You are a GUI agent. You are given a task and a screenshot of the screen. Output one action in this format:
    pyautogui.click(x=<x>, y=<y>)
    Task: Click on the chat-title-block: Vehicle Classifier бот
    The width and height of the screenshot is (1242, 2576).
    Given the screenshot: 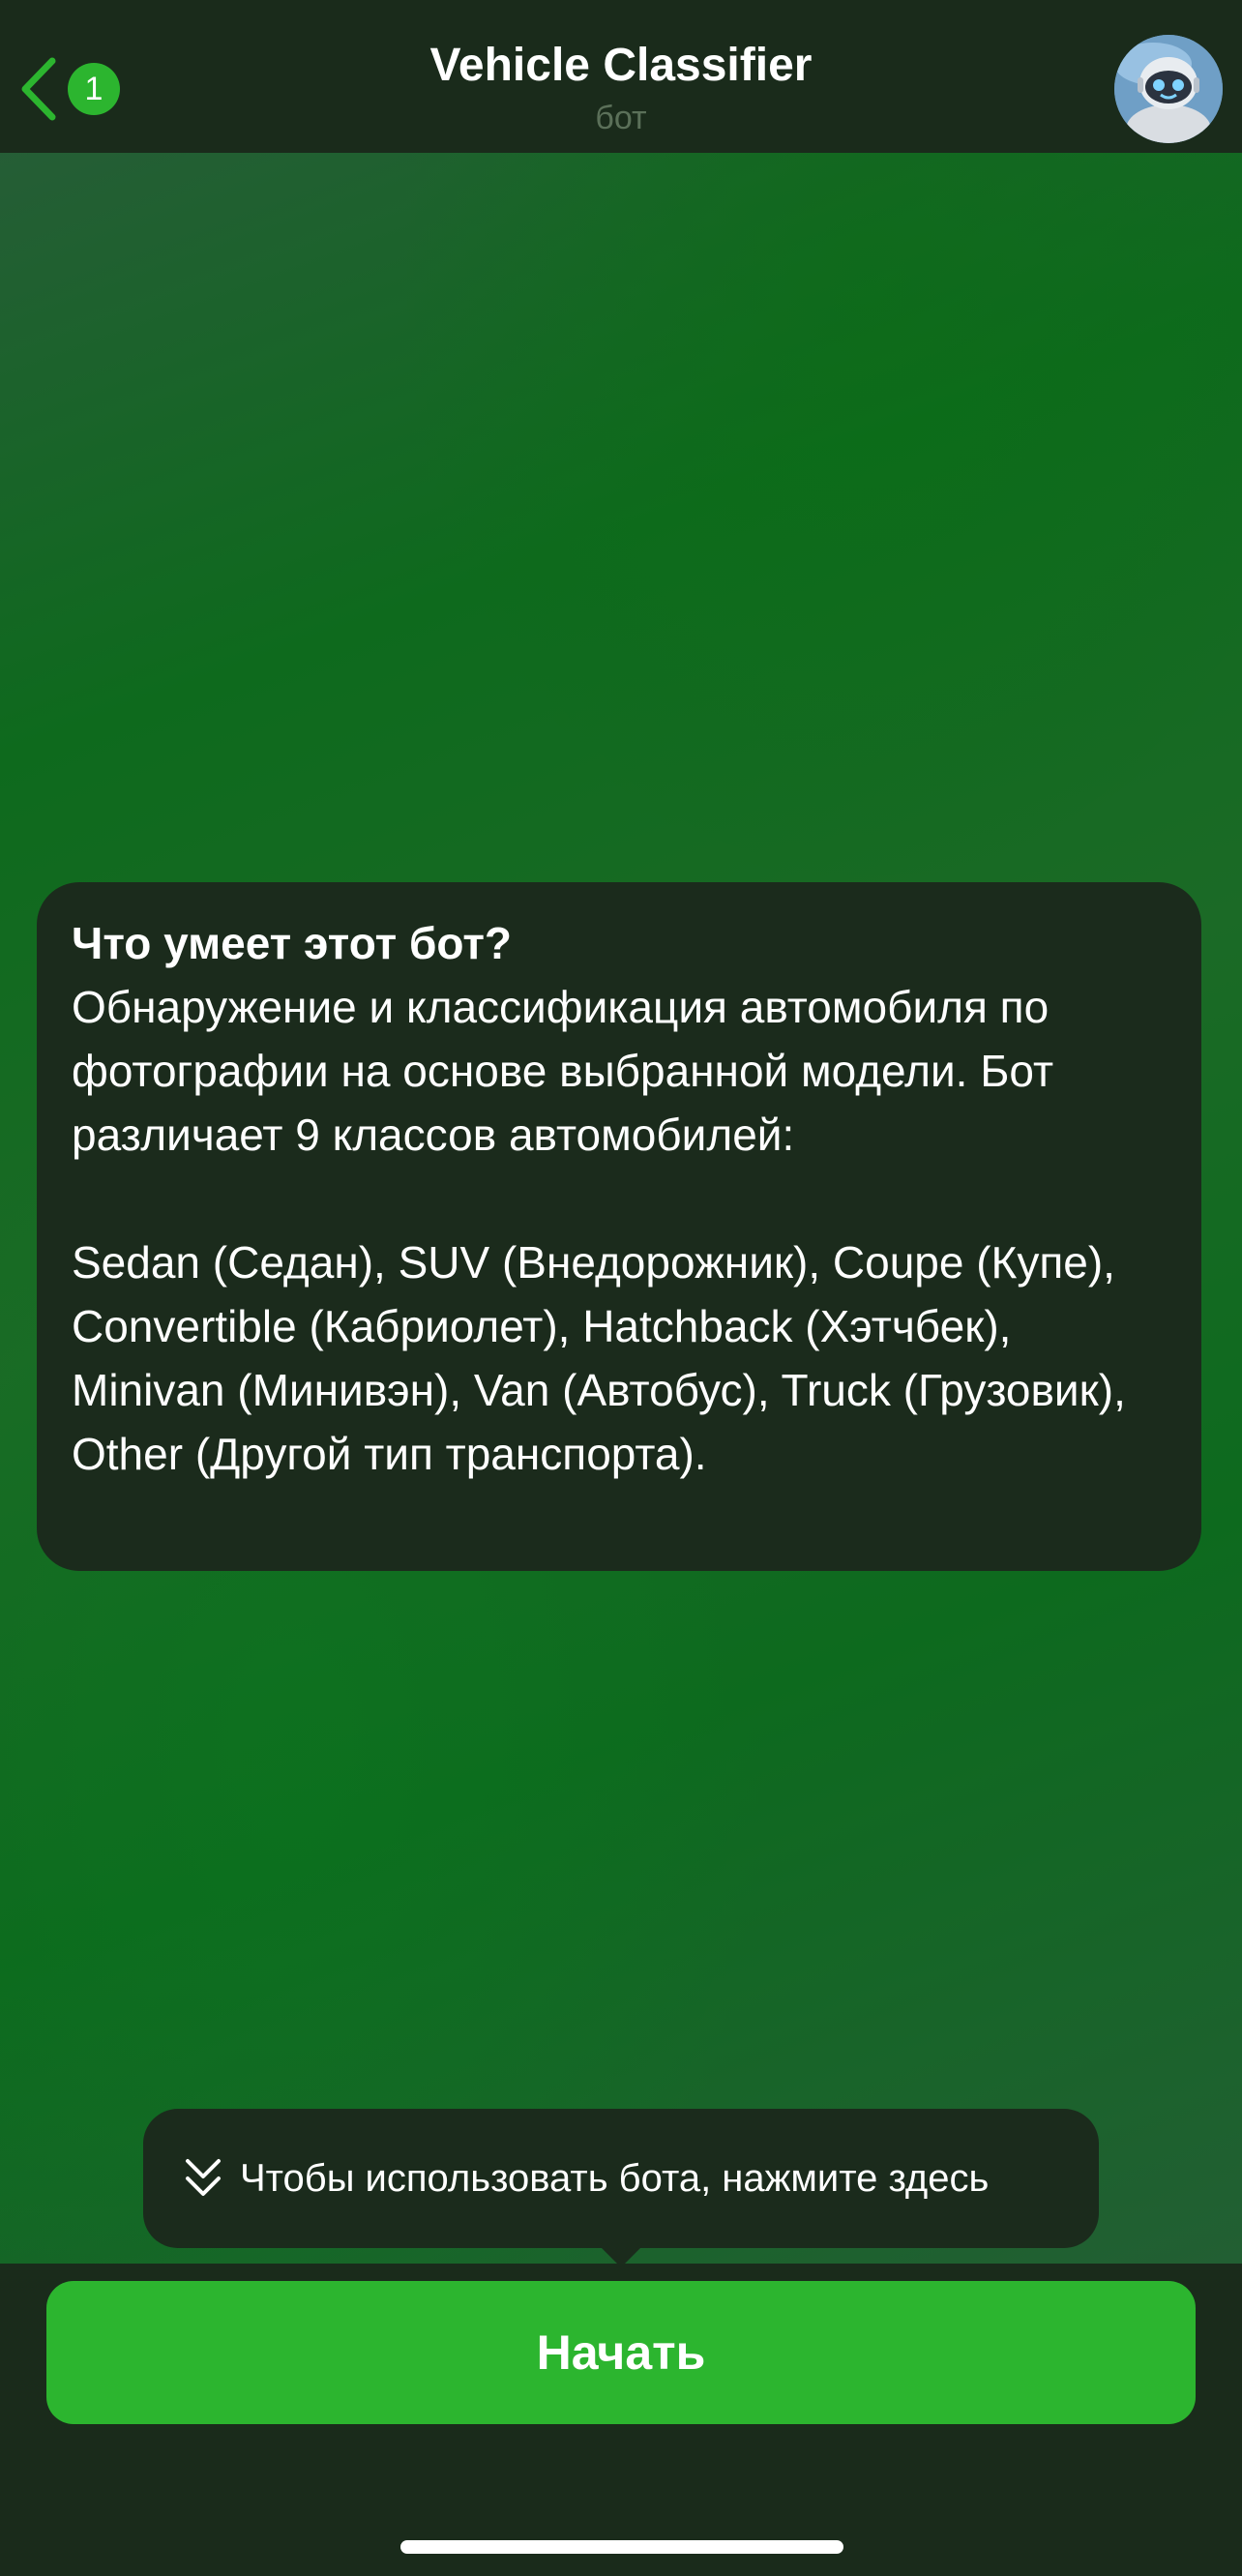 What is the action you would take?
    pyautogui.click(x=621, y=87)
    